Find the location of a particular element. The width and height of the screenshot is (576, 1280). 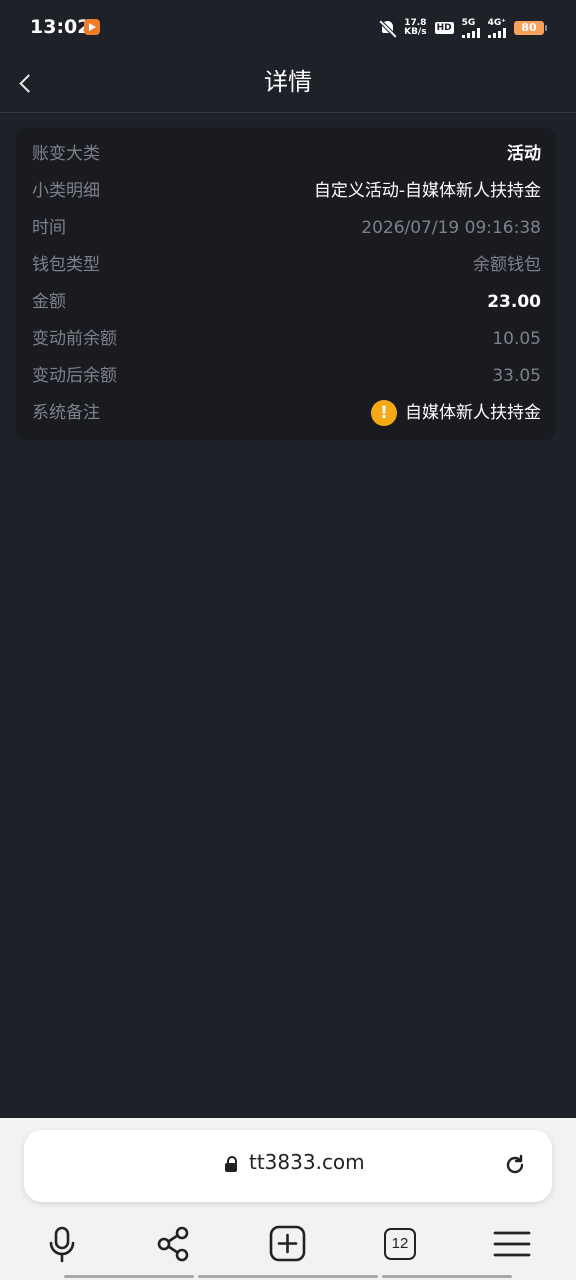

row-value: ! 自媒体新人扶持金 is located at coordinates (456, 413).